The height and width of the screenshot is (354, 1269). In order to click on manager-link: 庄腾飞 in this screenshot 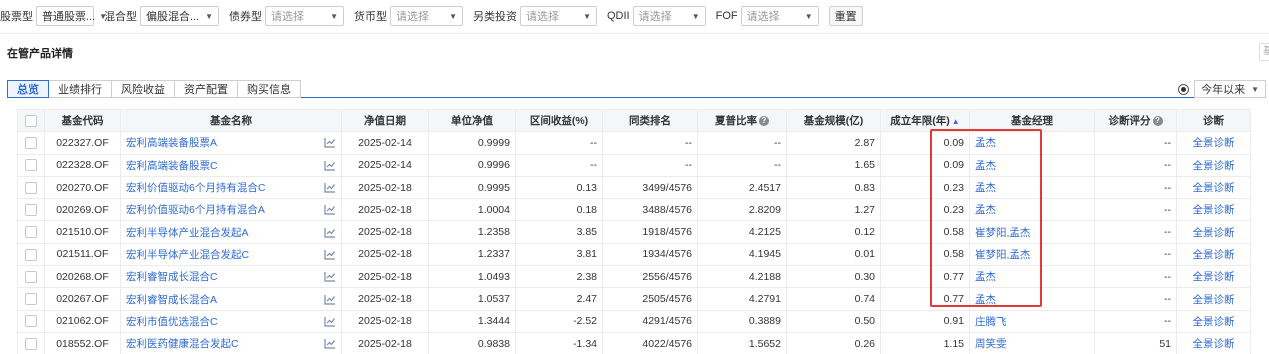, I will do `click(991, 322)`.